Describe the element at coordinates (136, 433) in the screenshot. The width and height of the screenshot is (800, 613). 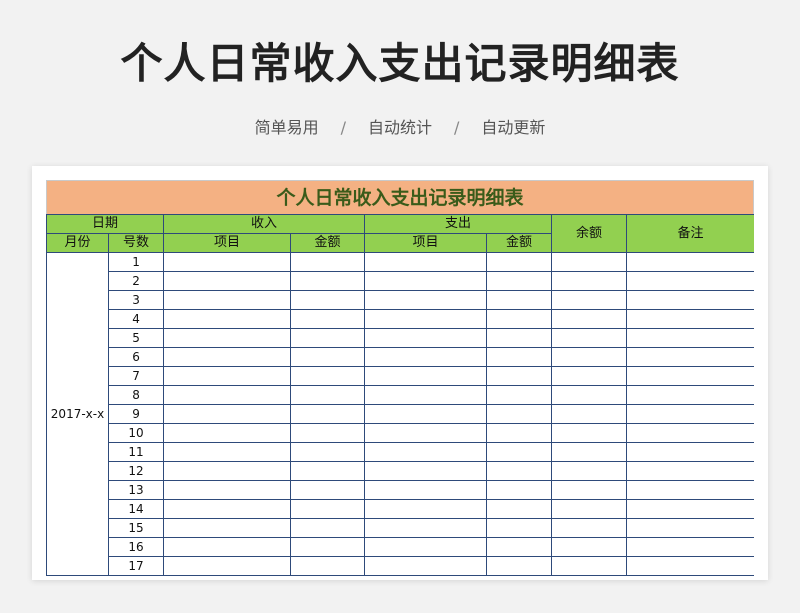
I see `day-number-cell: 10` at that location.